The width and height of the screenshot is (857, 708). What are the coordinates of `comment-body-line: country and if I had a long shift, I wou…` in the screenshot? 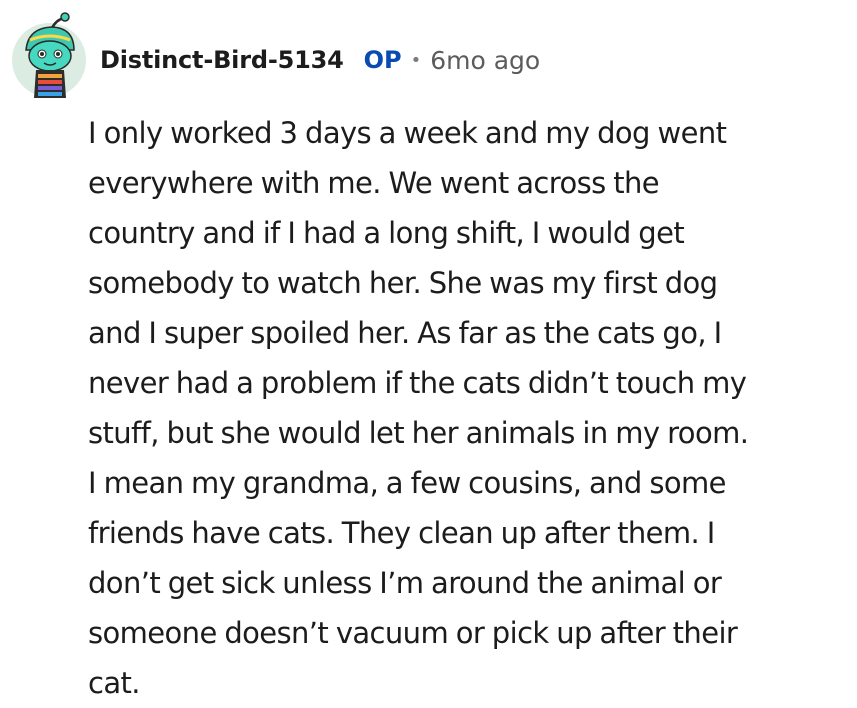 It's located at (386, 233).